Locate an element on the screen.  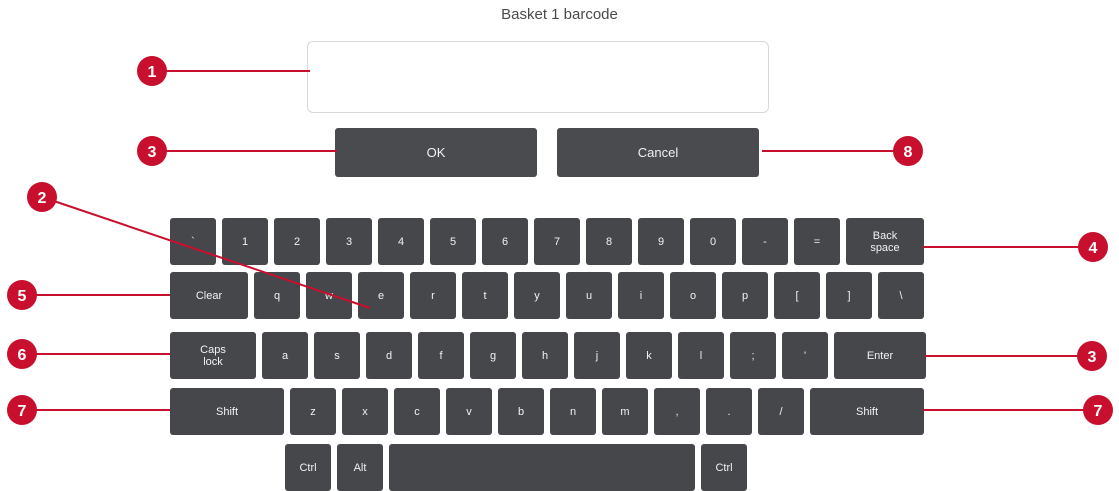
callout-badge-label: 5 is located at coordinates (22, 296).